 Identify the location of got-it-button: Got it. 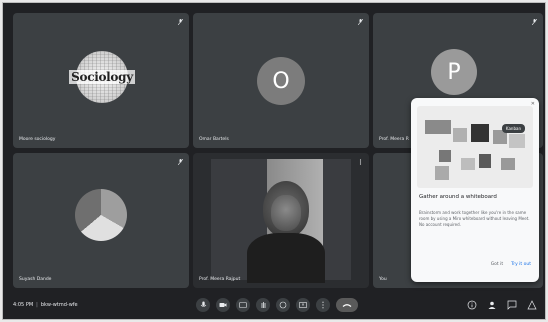
(497, 264).